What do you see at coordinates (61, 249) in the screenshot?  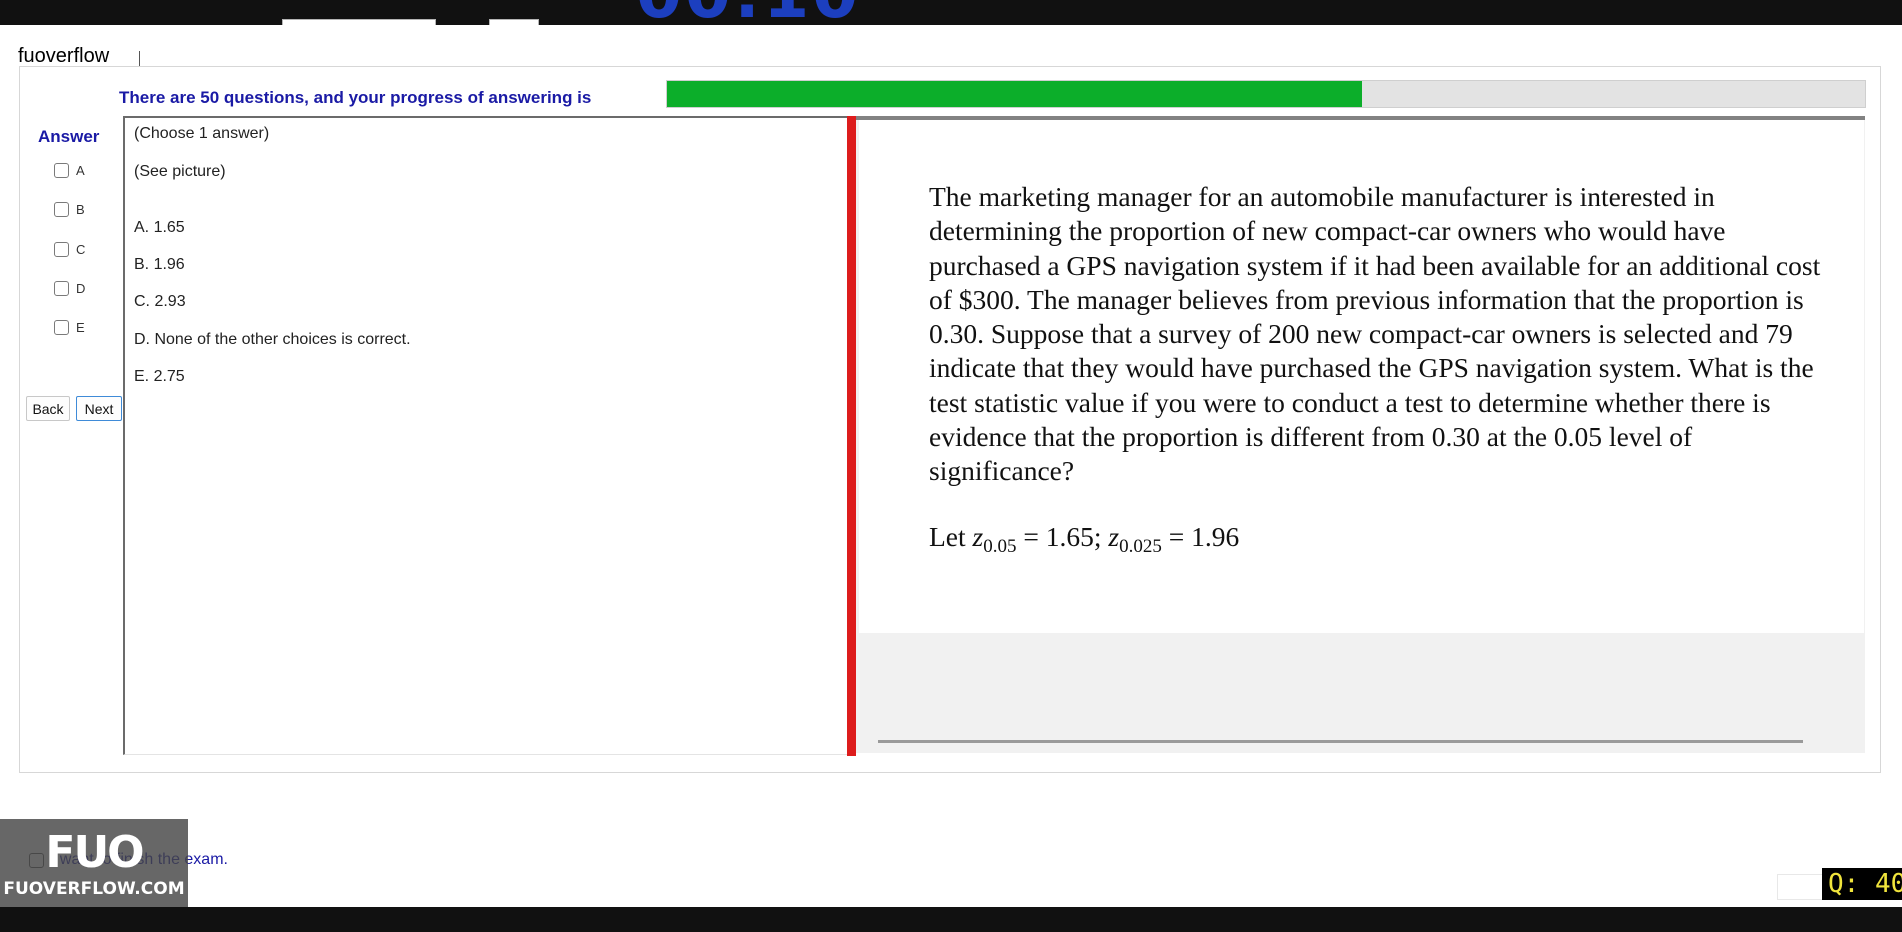 I see `option-c-checkbox` at bounding box center [61, 249].